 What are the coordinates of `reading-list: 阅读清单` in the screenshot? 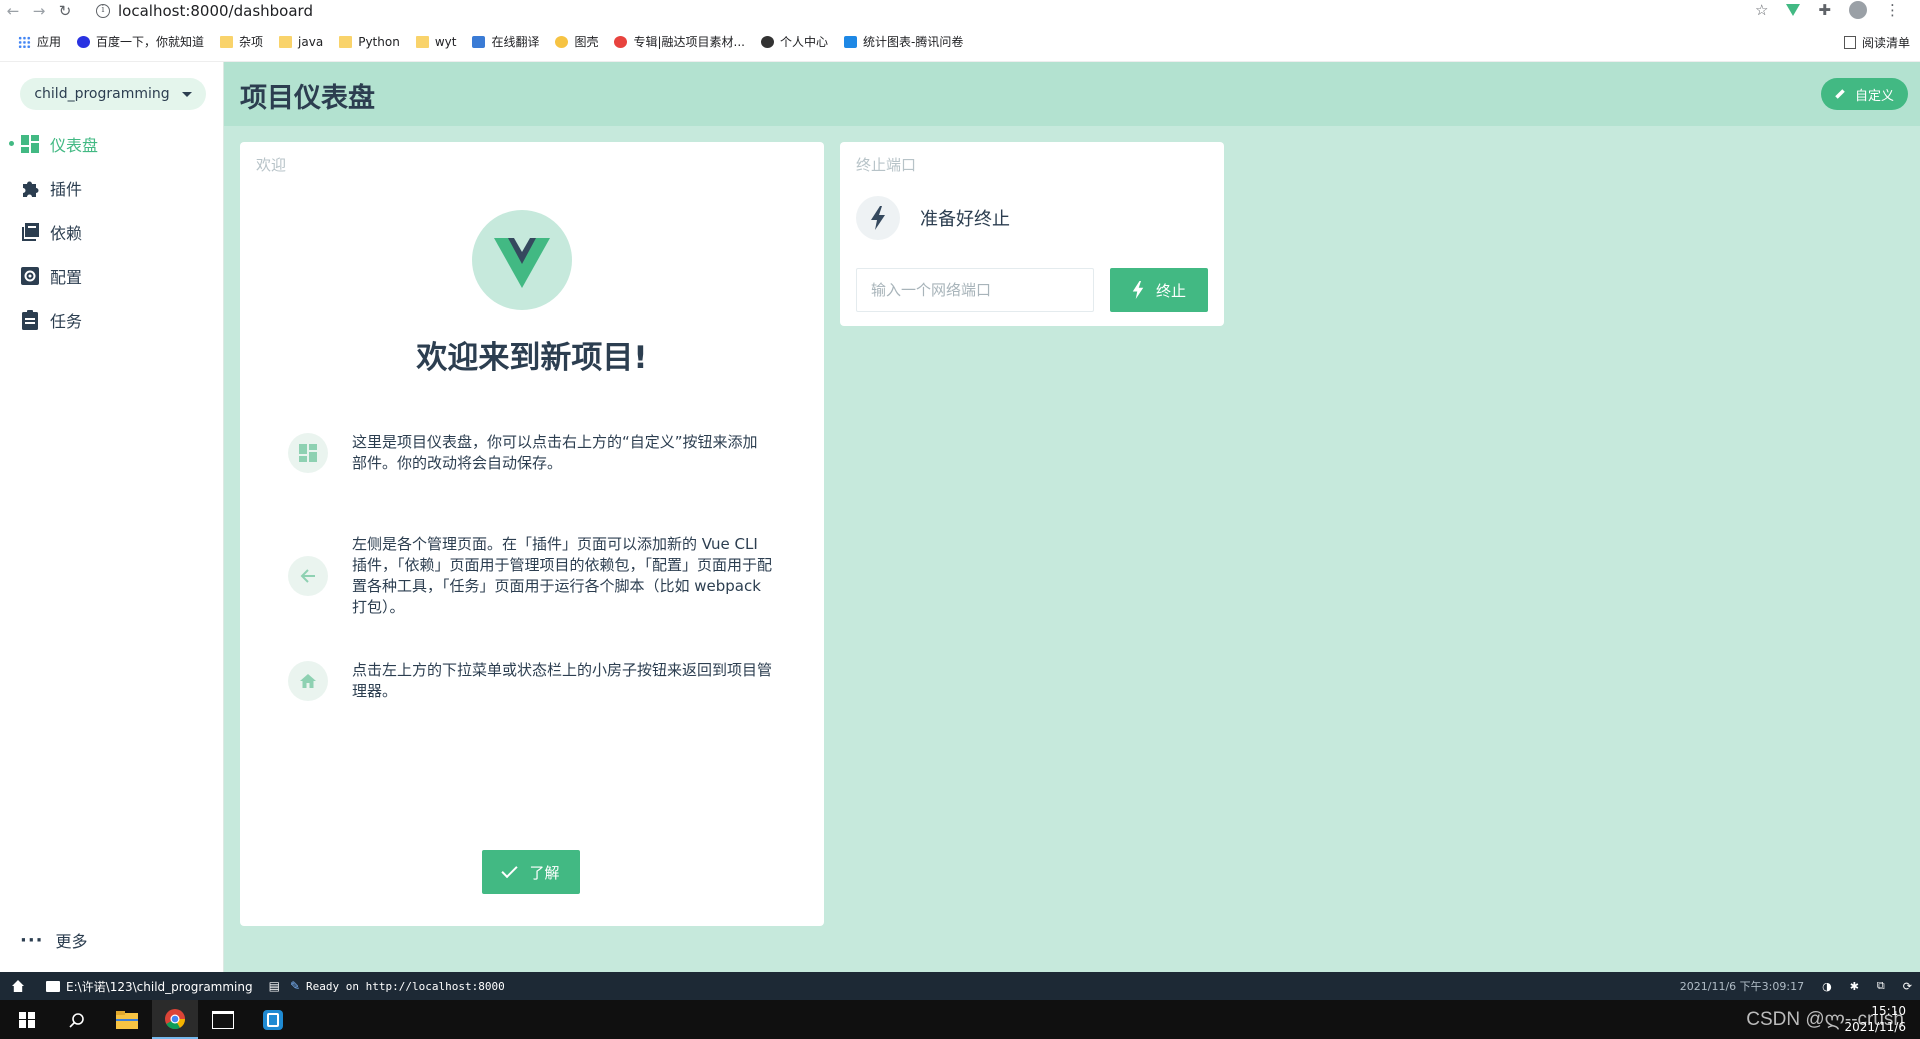 It's located at (1876, 42).